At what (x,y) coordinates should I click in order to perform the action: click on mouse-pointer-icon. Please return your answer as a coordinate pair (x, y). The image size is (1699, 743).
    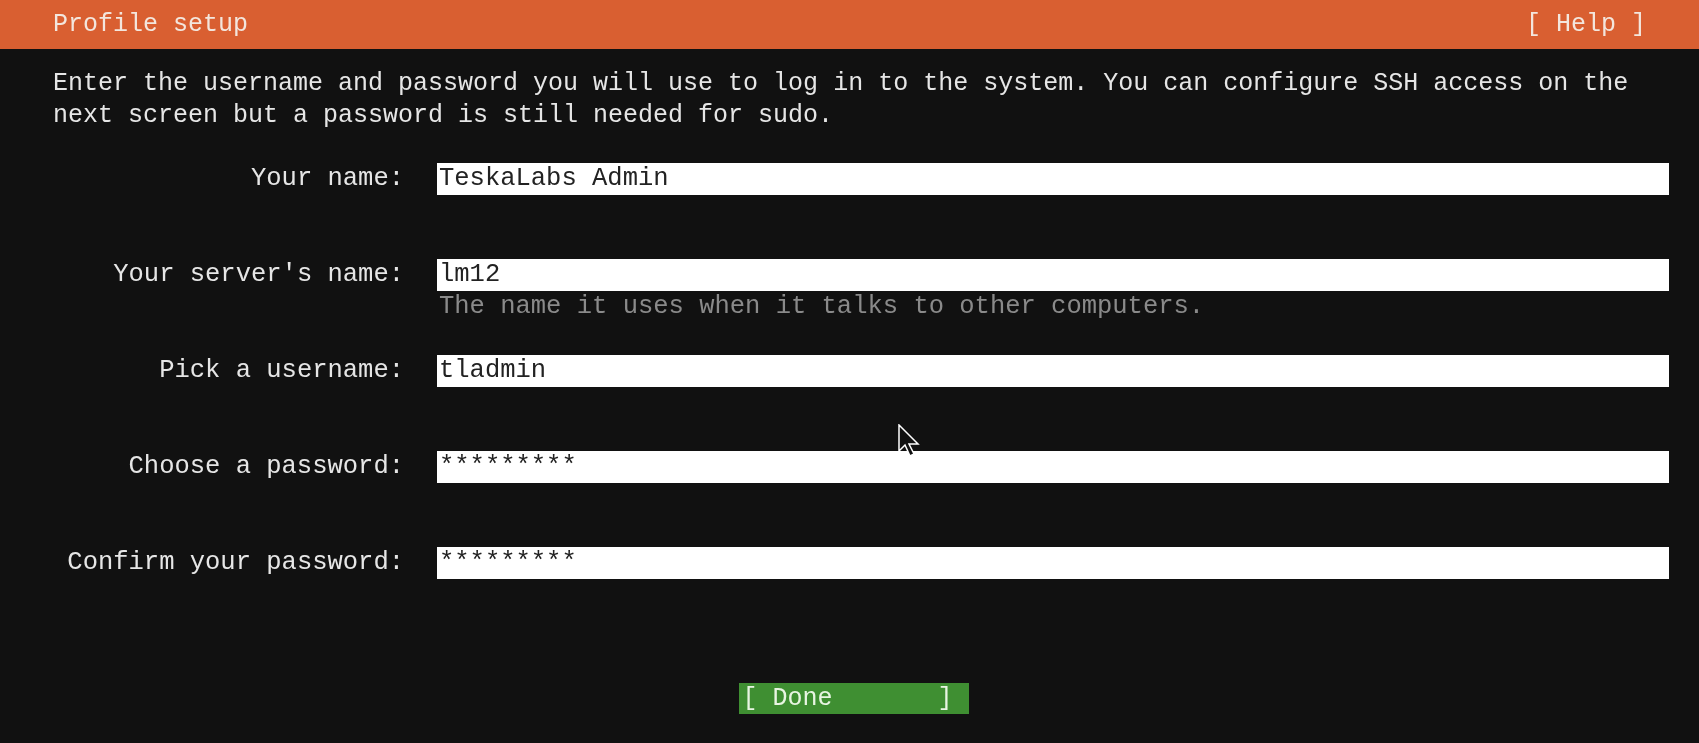
    Looking at the image, I should click on (909, 441).